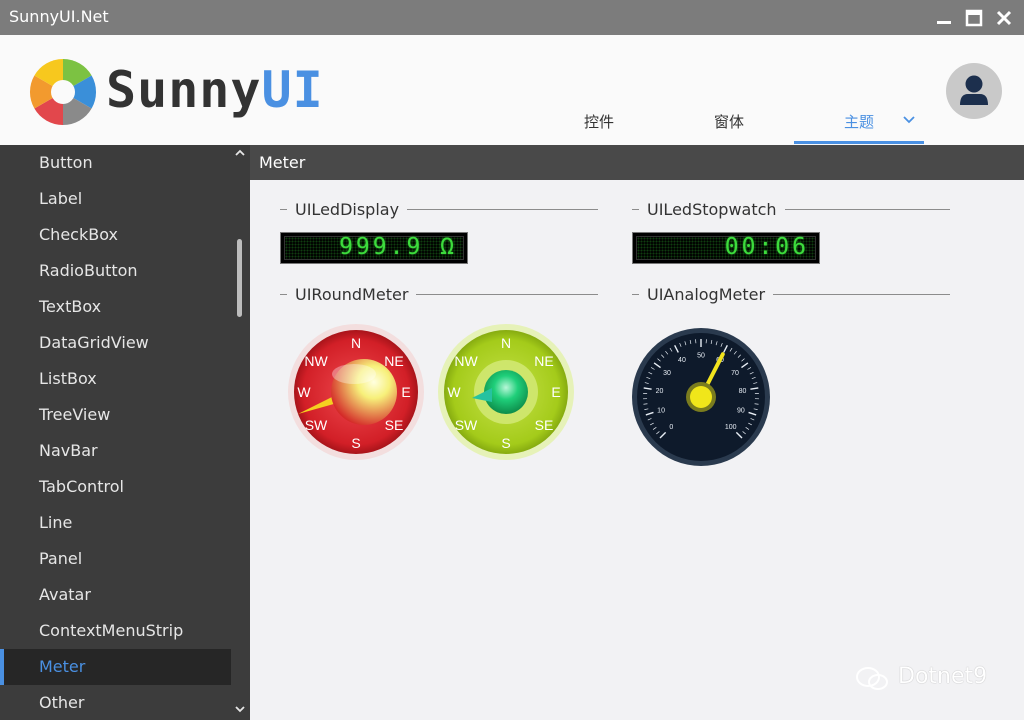 The image size is (1024, 720). I want to click on avatar, so click(974, 91).